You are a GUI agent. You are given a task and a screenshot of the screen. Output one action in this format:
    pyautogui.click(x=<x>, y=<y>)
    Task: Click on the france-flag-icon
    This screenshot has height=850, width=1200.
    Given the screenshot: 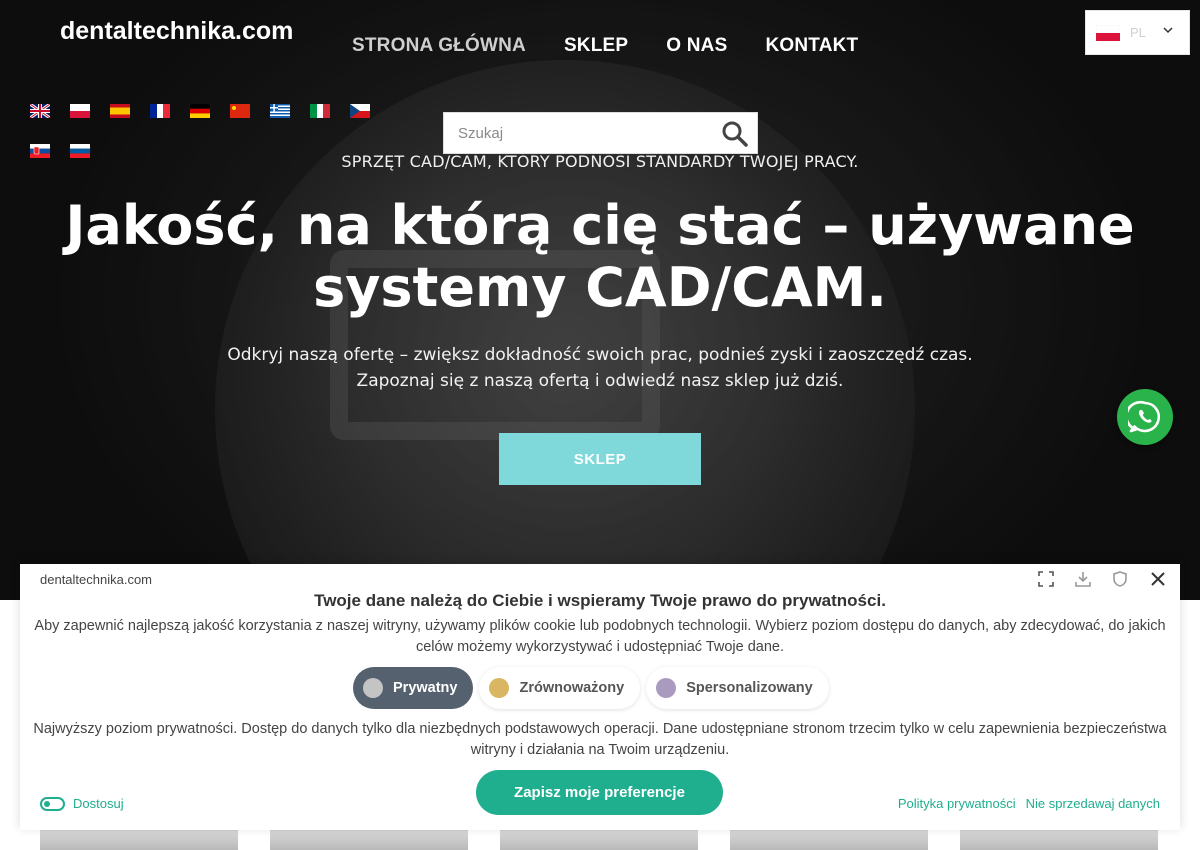 What is the action you would take?
    pyautogui.click(x=160, y=111)
    